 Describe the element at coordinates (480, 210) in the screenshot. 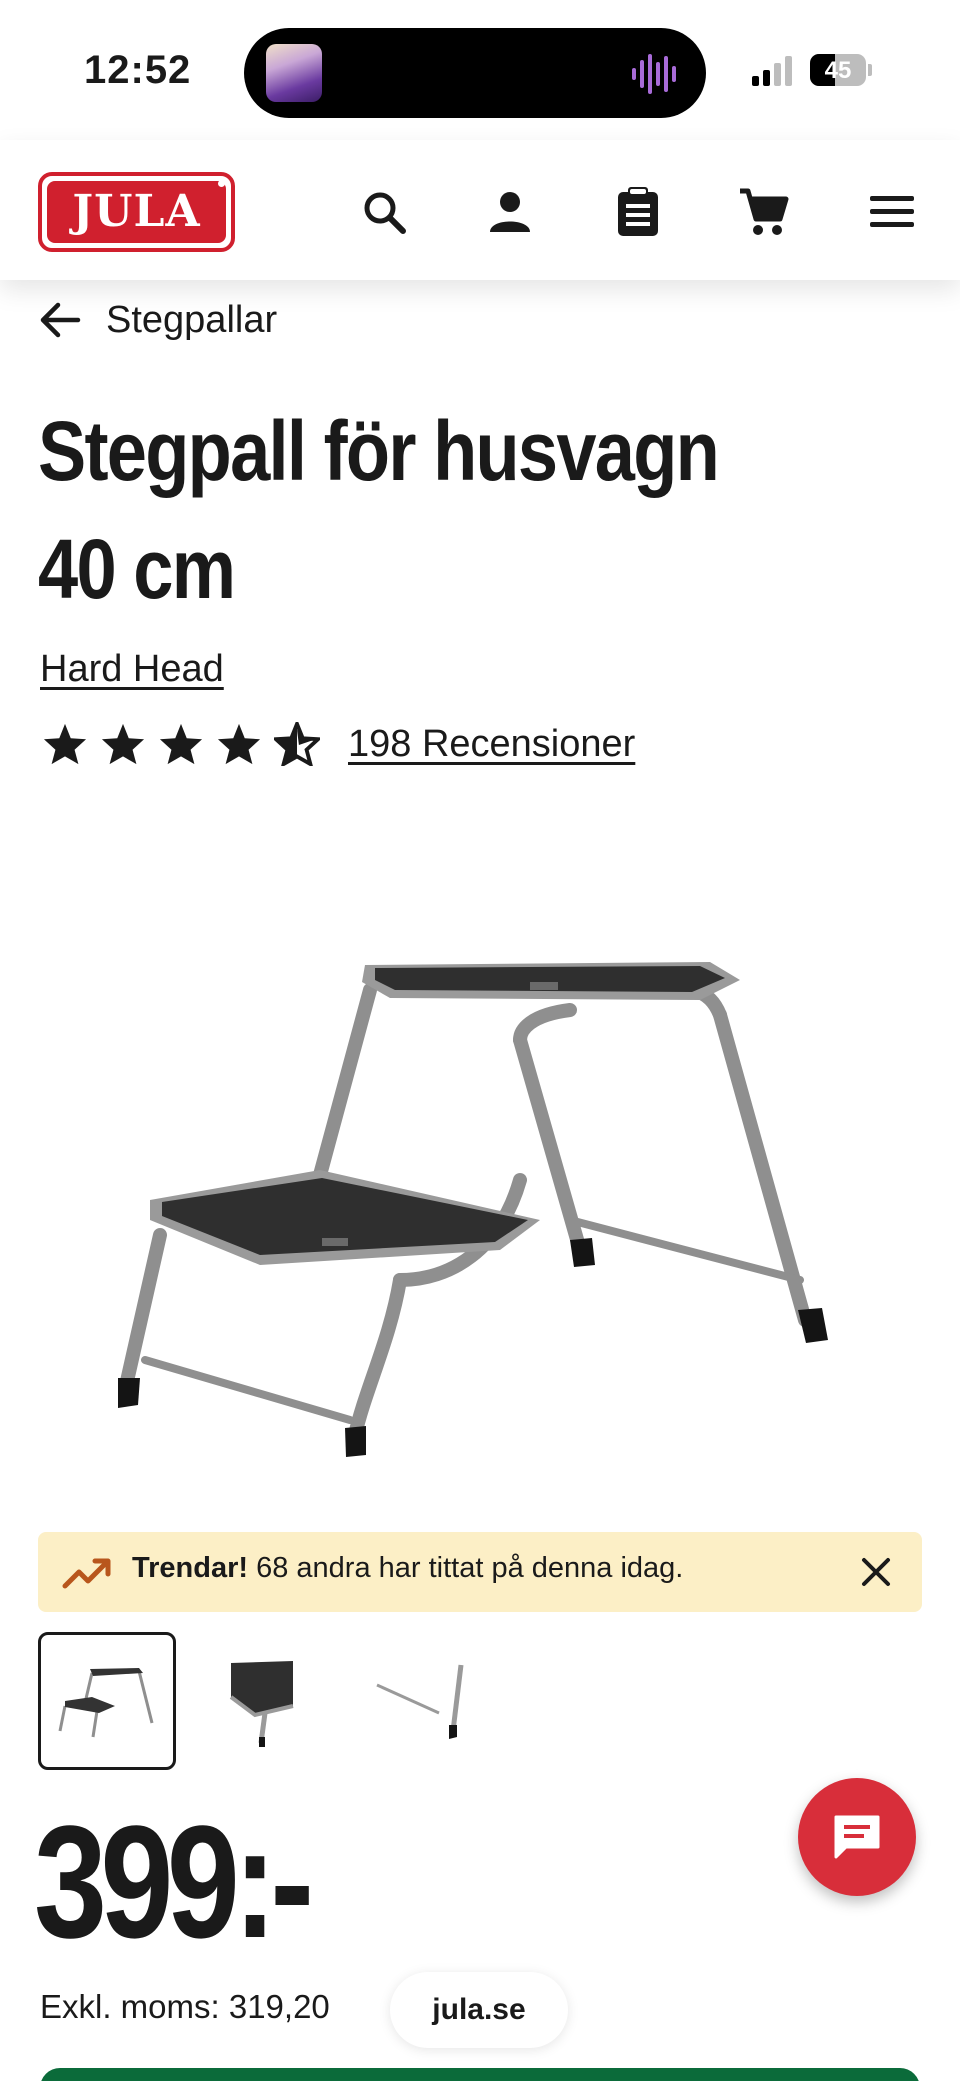

I see `site-header: JULA` at that location.